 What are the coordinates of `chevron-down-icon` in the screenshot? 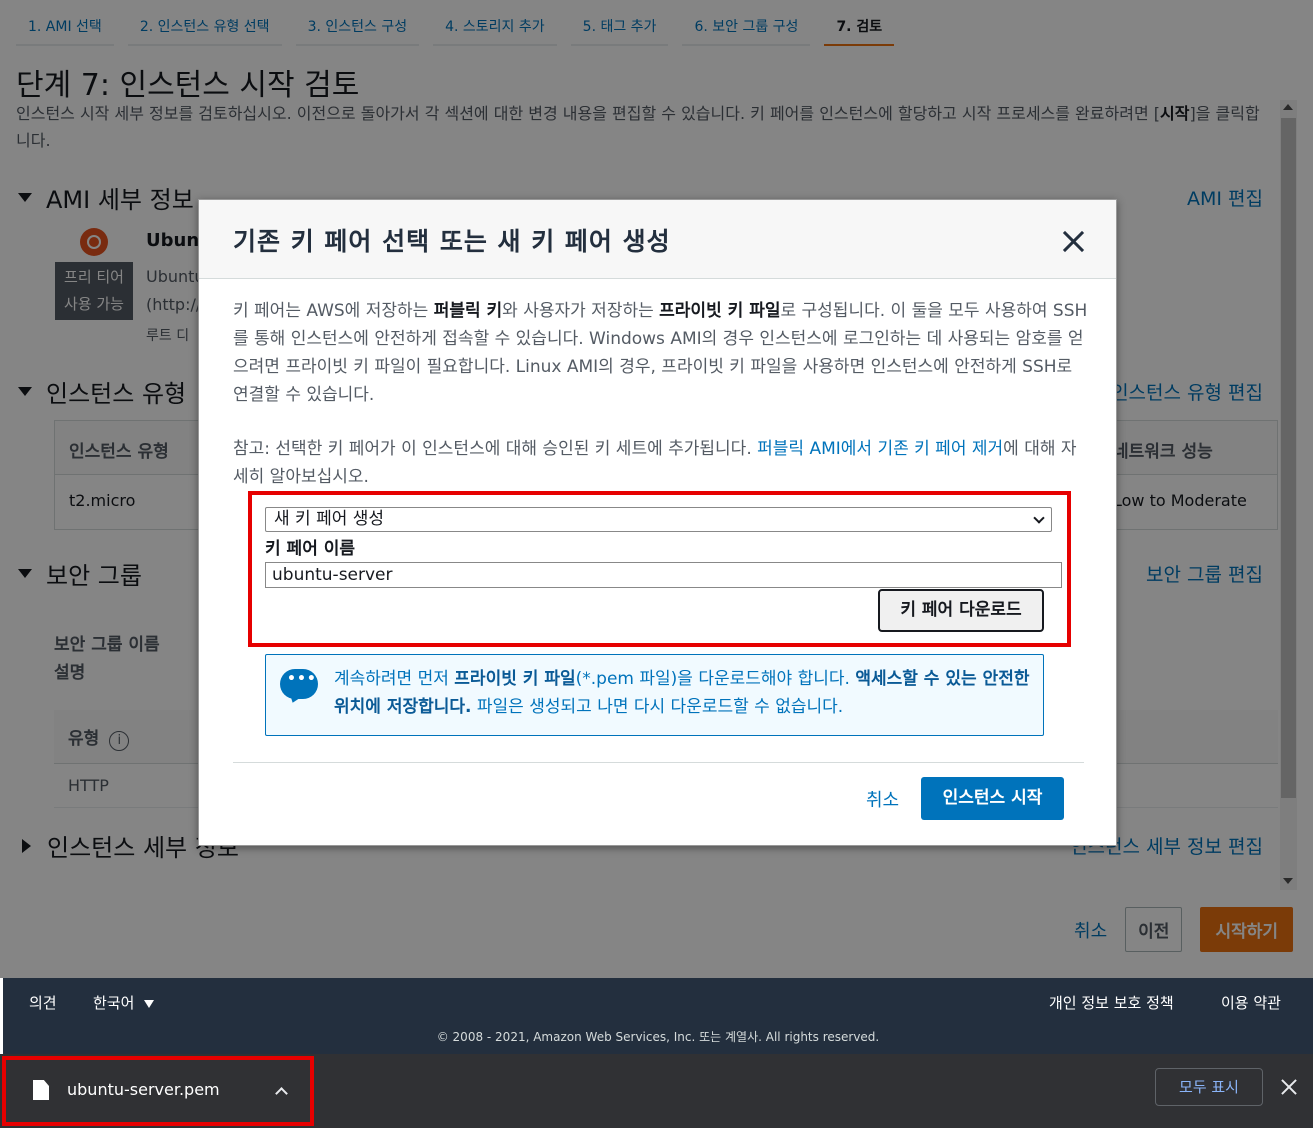 It's located at (1039, 518).